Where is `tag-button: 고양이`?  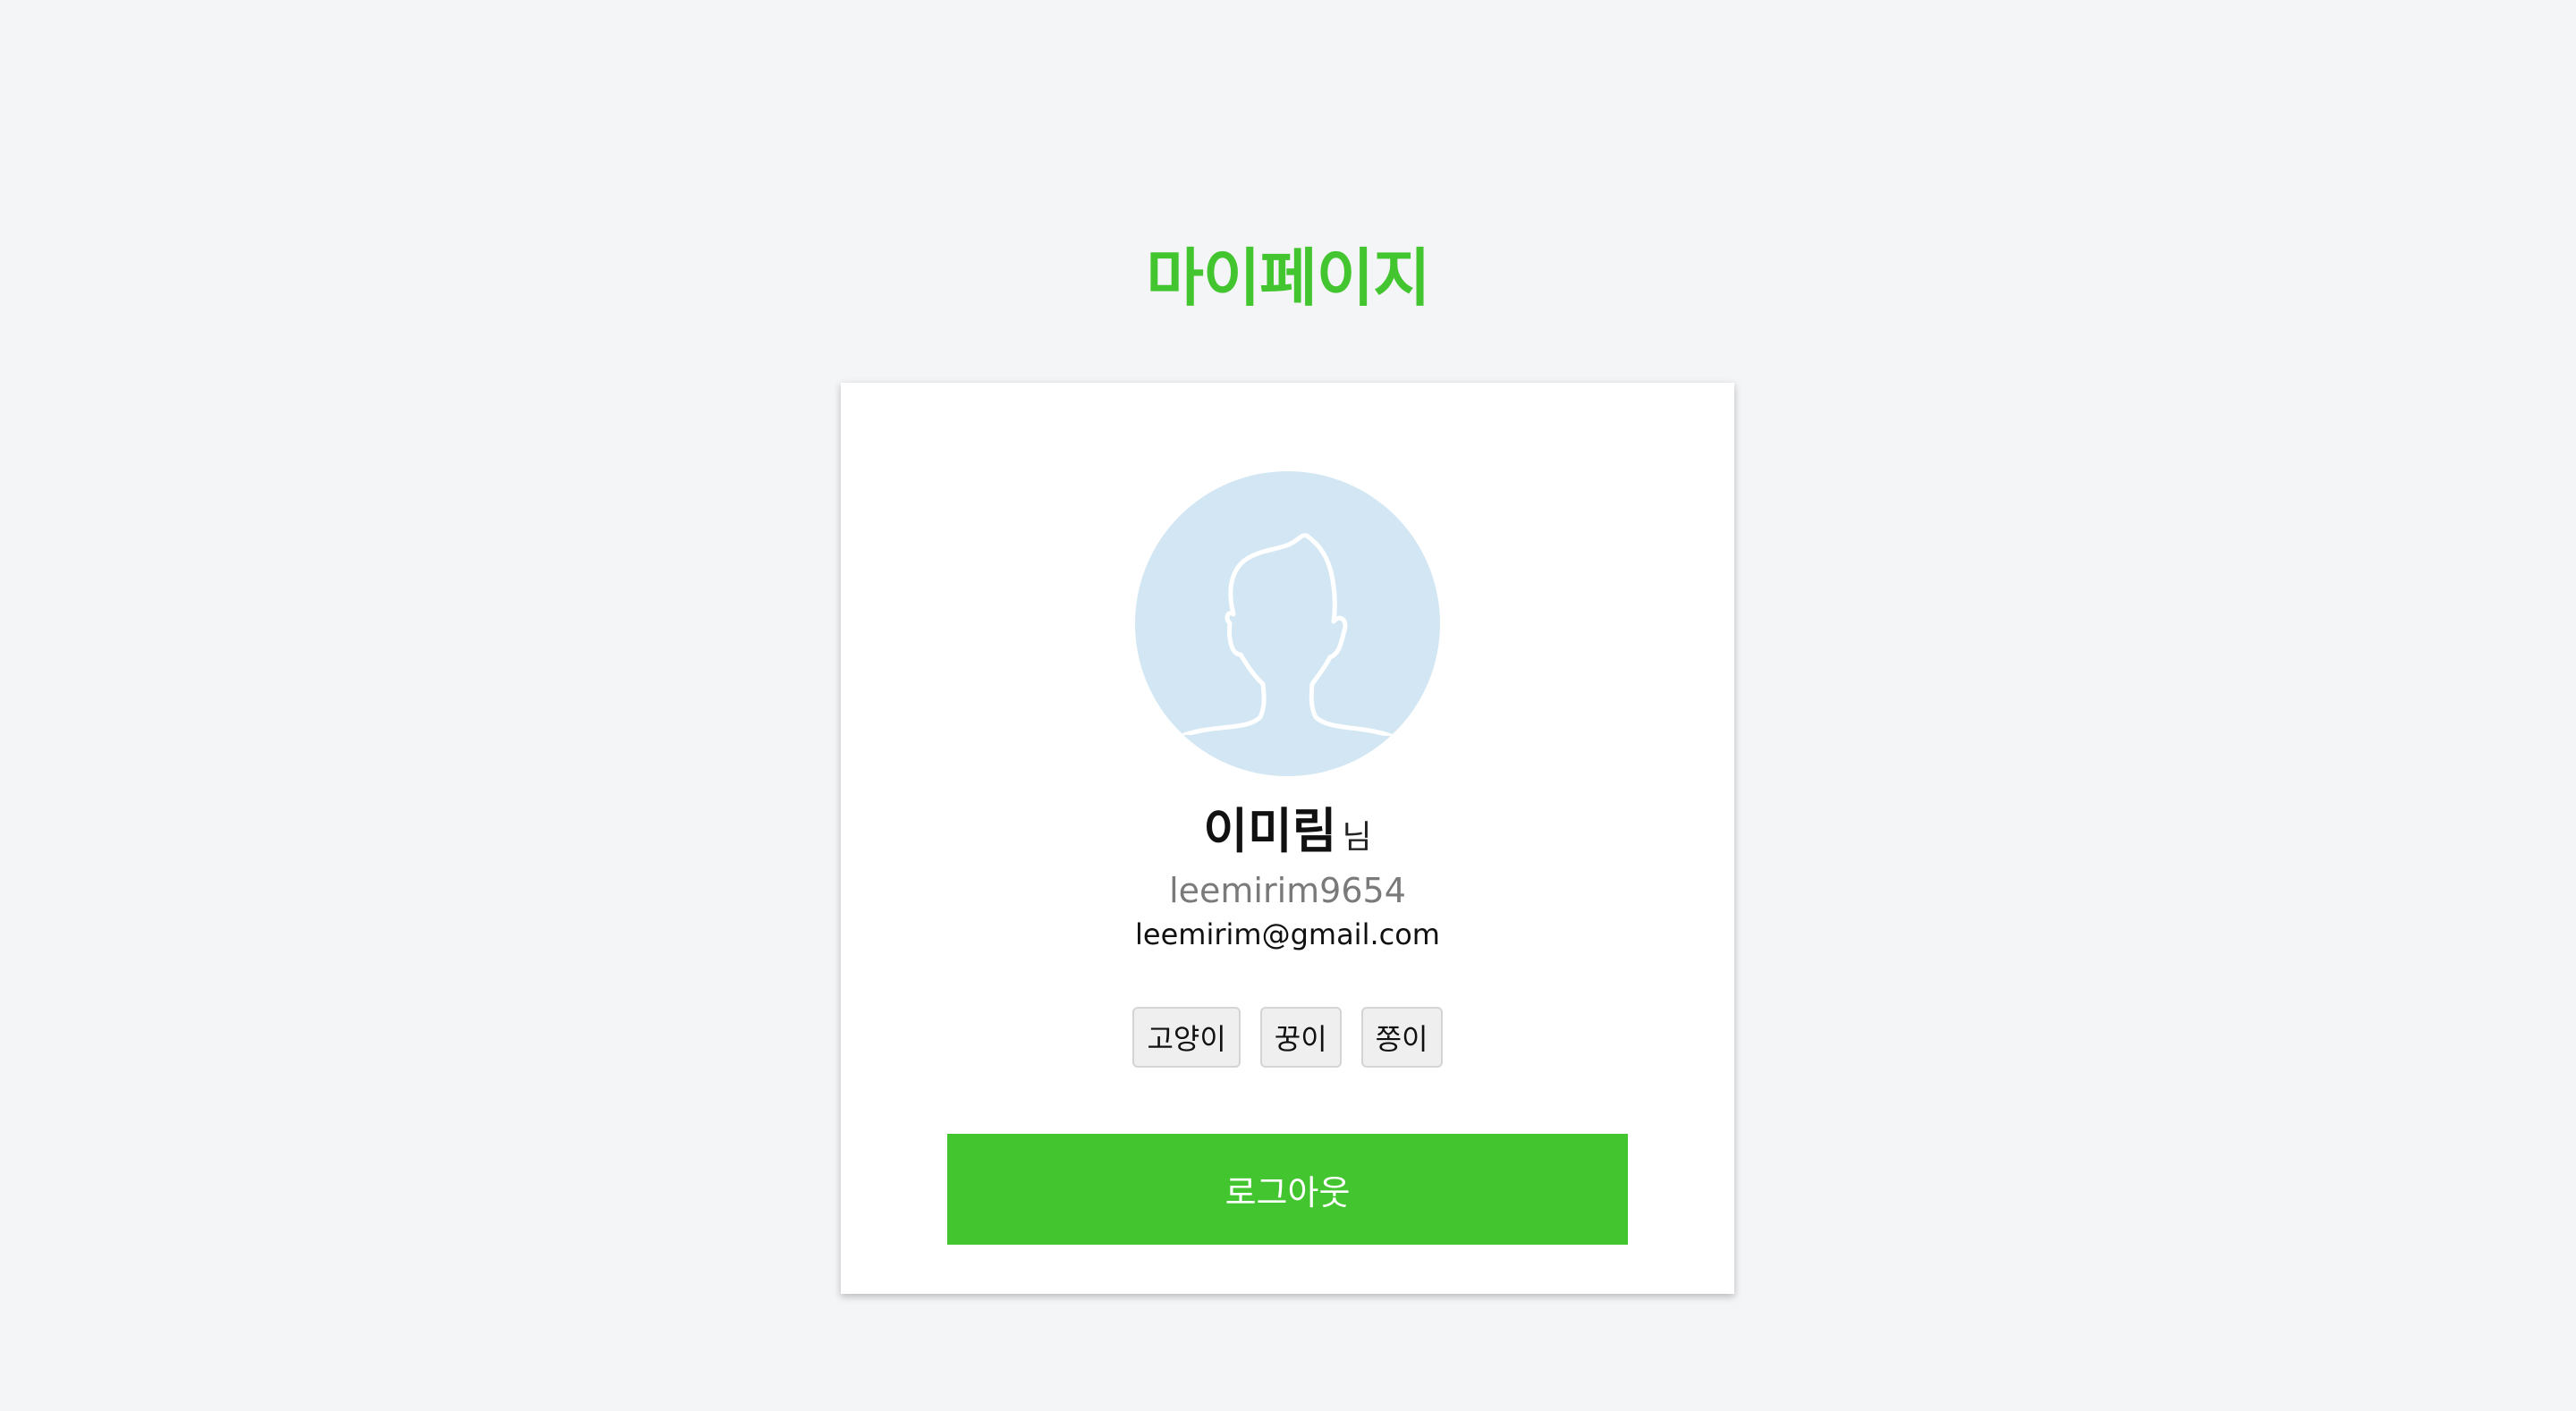
tag-button: 고양이 is located at coordinates (1186, 1037).